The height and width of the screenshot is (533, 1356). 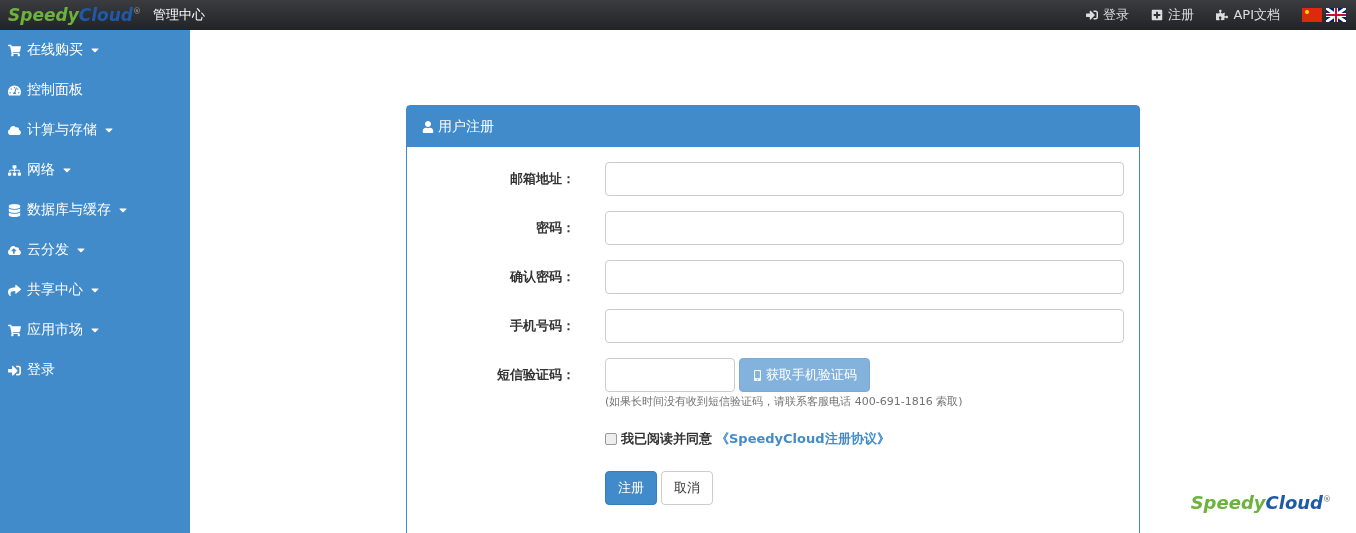 What do you see at coordinates (179, 15) in the screenshot?
I see `app-title: 管理中心` at bounding box center [179, 15].